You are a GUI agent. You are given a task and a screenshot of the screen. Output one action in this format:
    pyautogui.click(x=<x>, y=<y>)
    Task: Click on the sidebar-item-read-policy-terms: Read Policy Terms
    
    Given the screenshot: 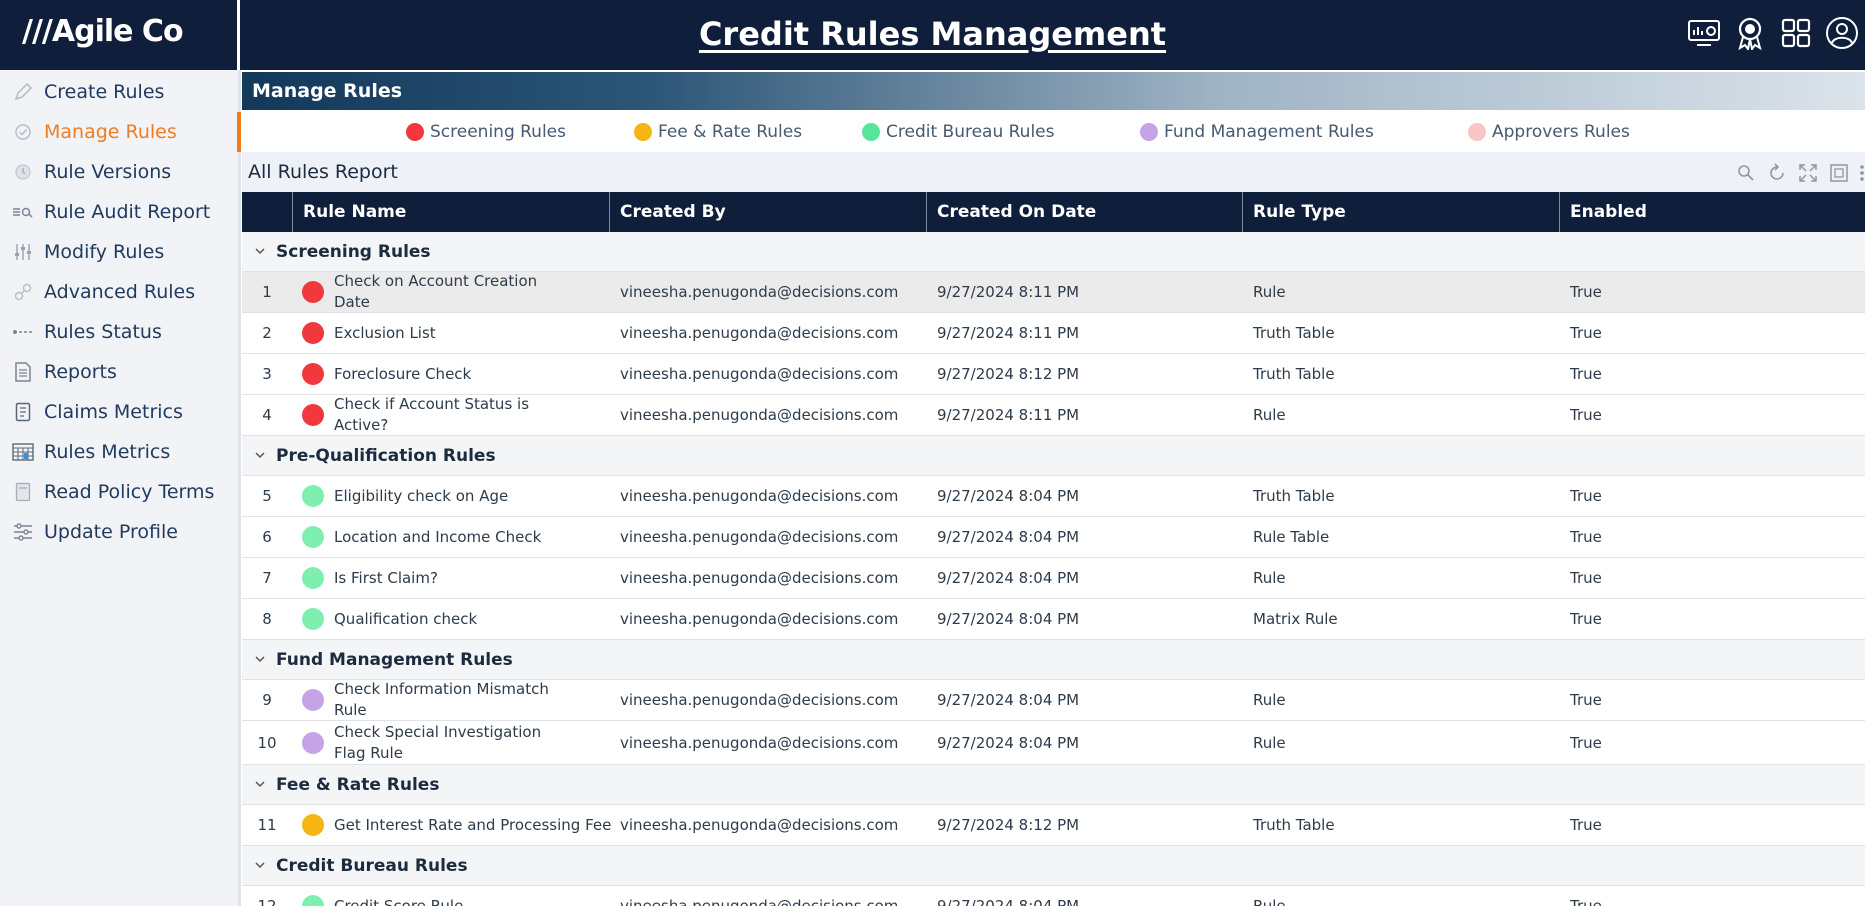 What is the action you would take?
    pyautogui.click(x=119, y=492)
    